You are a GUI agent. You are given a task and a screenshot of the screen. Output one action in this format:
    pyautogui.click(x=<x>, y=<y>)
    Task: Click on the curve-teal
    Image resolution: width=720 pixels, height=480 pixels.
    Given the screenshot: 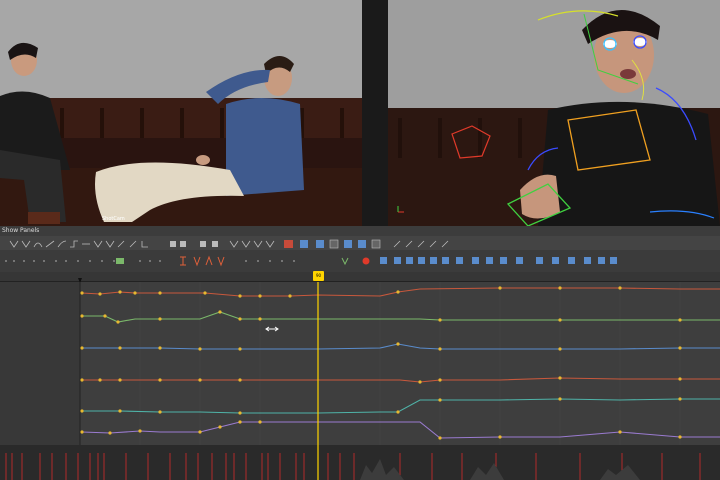 What is the action you would take?
    pyautogui.click(x=401, y=406)
    